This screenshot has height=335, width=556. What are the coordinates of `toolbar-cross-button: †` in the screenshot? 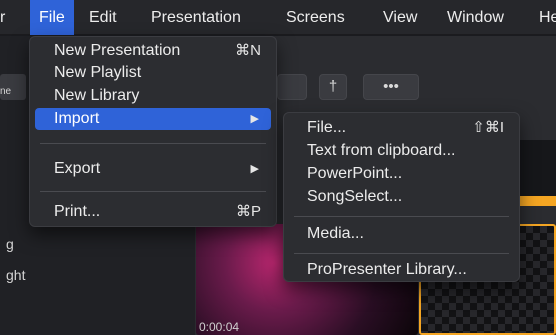 It's located at (333, 87).